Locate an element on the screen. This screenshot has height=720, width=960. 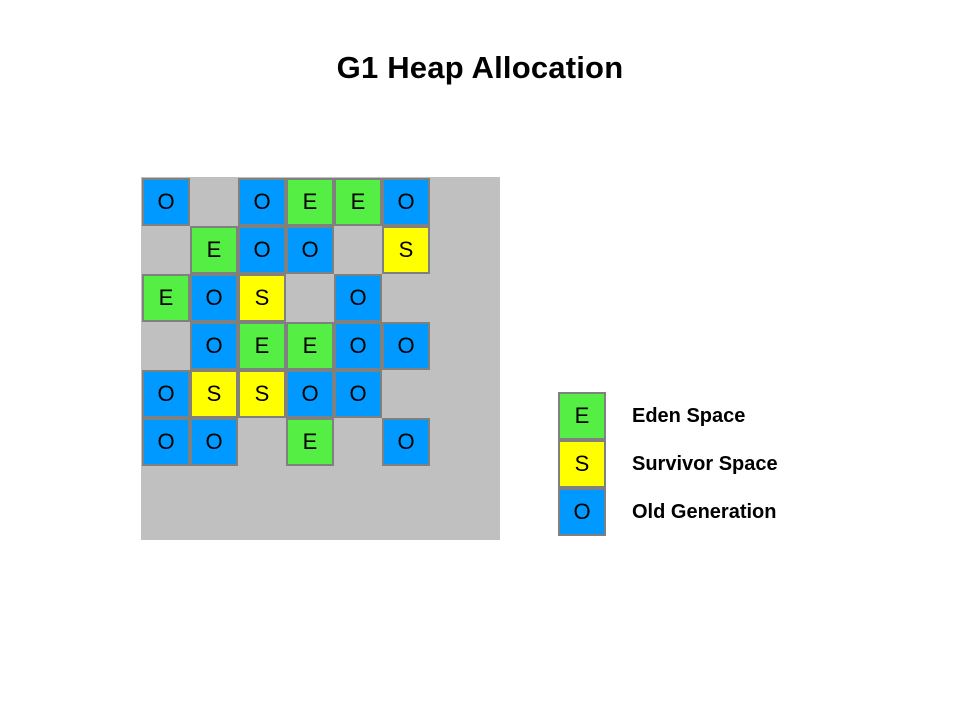
legend-swatch: O is located at coordinates (582, 512).